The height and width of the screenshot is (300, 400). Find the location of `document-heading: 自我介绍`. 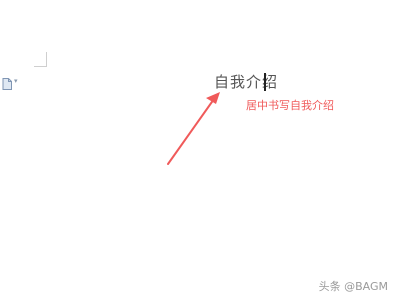

document-heading: 自我介绍 is located at coordinates (246, 82).